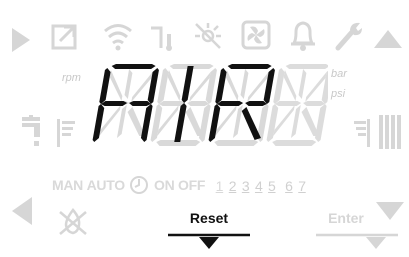 Image resolution: width=409 pixels, height=257 pixels. Describe the element at coordinates (388, 39) in the screenshot. I see `arrow-up-icon` at that location.